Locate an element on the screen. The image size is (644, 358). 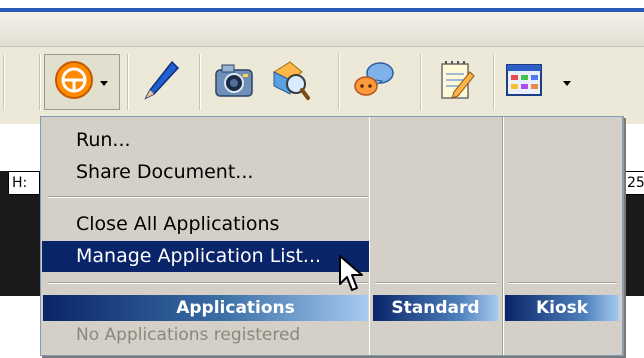
grid-icon is located at coordinates (524, 80).